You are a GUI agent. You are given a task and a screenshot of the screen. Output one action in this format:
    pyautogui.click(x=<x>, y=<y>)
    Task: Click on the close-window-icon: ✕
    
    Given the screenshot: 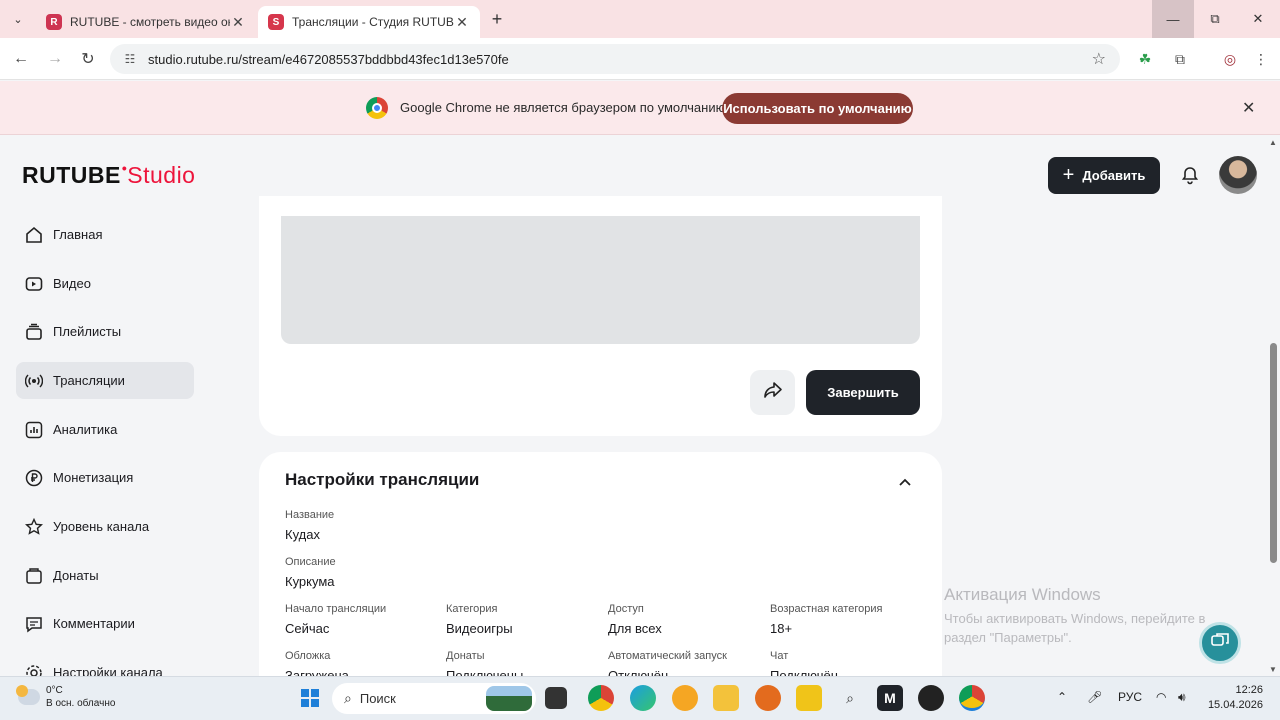 What is the action you would take?
    pyautogui.click(x=1258, y=19)
    